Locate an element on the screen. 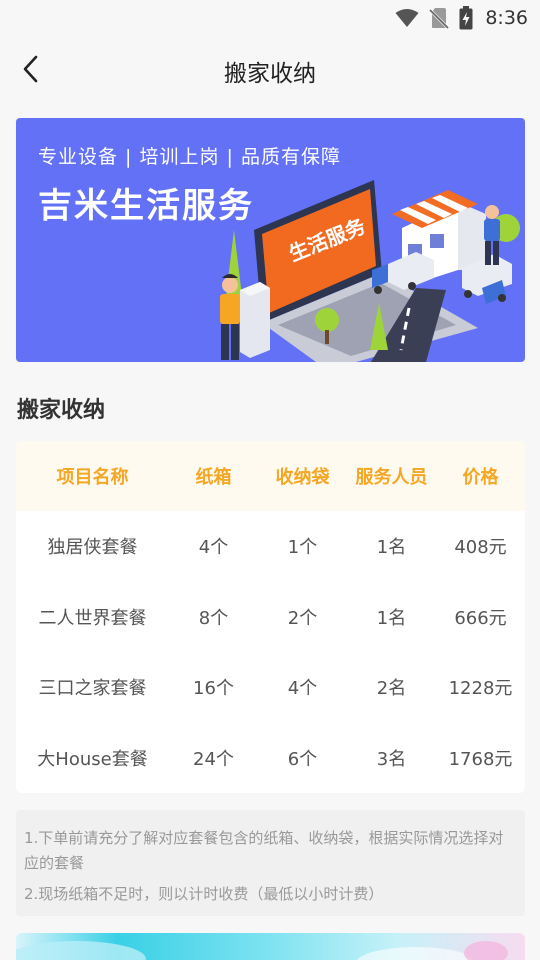 This screenshot has width=540, height=960. bottom-banner is located at coordinates (270, 946).